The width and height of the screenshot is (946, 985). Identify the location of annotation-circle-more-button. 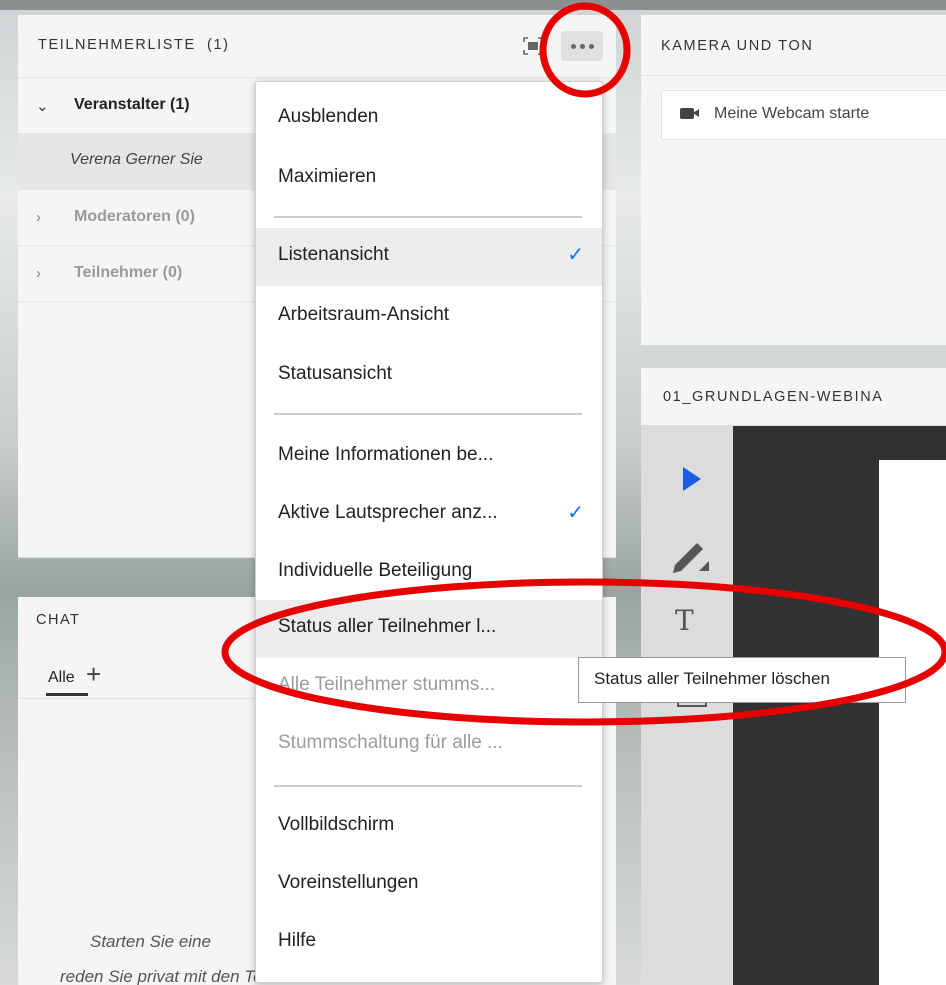
(585, 50).